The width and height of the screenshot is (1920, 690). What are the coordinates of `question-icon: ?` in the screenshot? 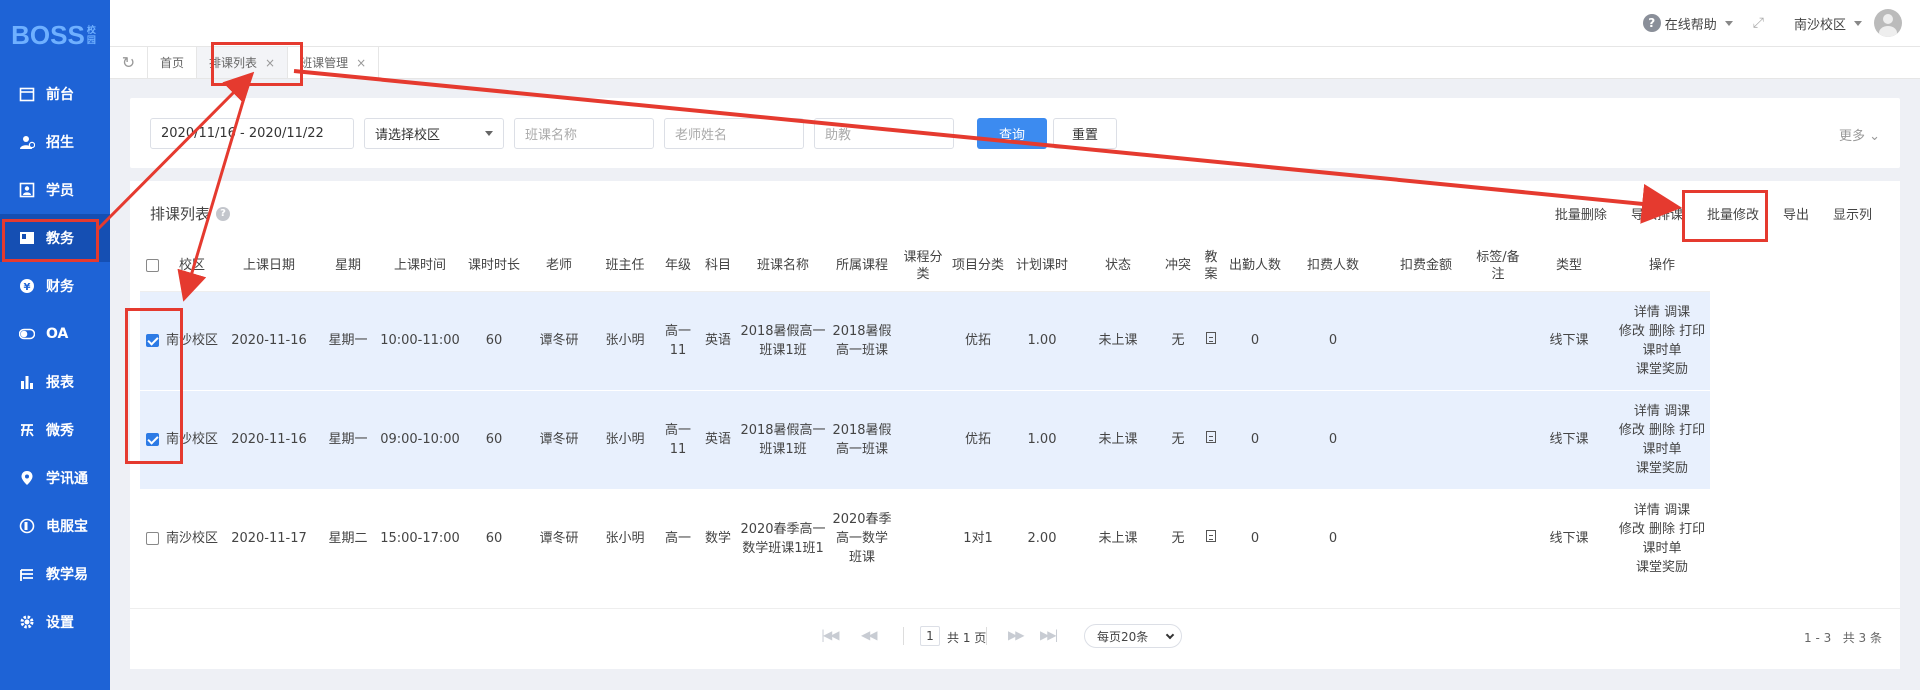 It's located at (223, 213).